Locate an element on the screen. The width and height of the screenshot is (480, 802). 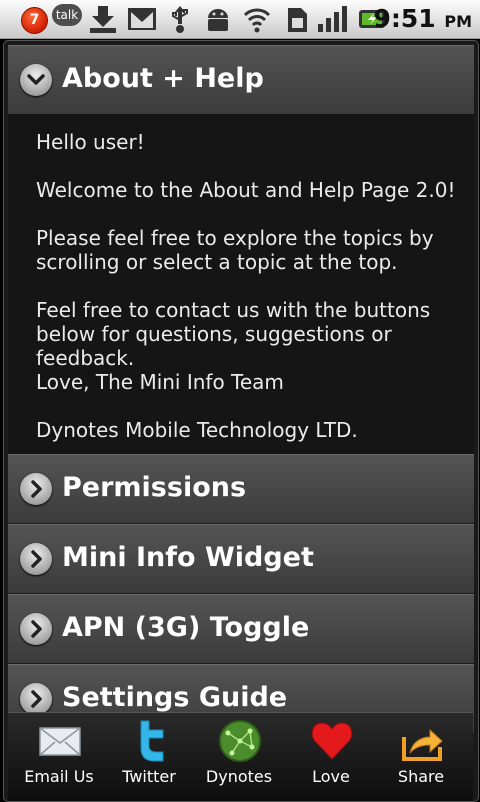
section-title: Mini Info Widget is located at coordinates (188, 557).